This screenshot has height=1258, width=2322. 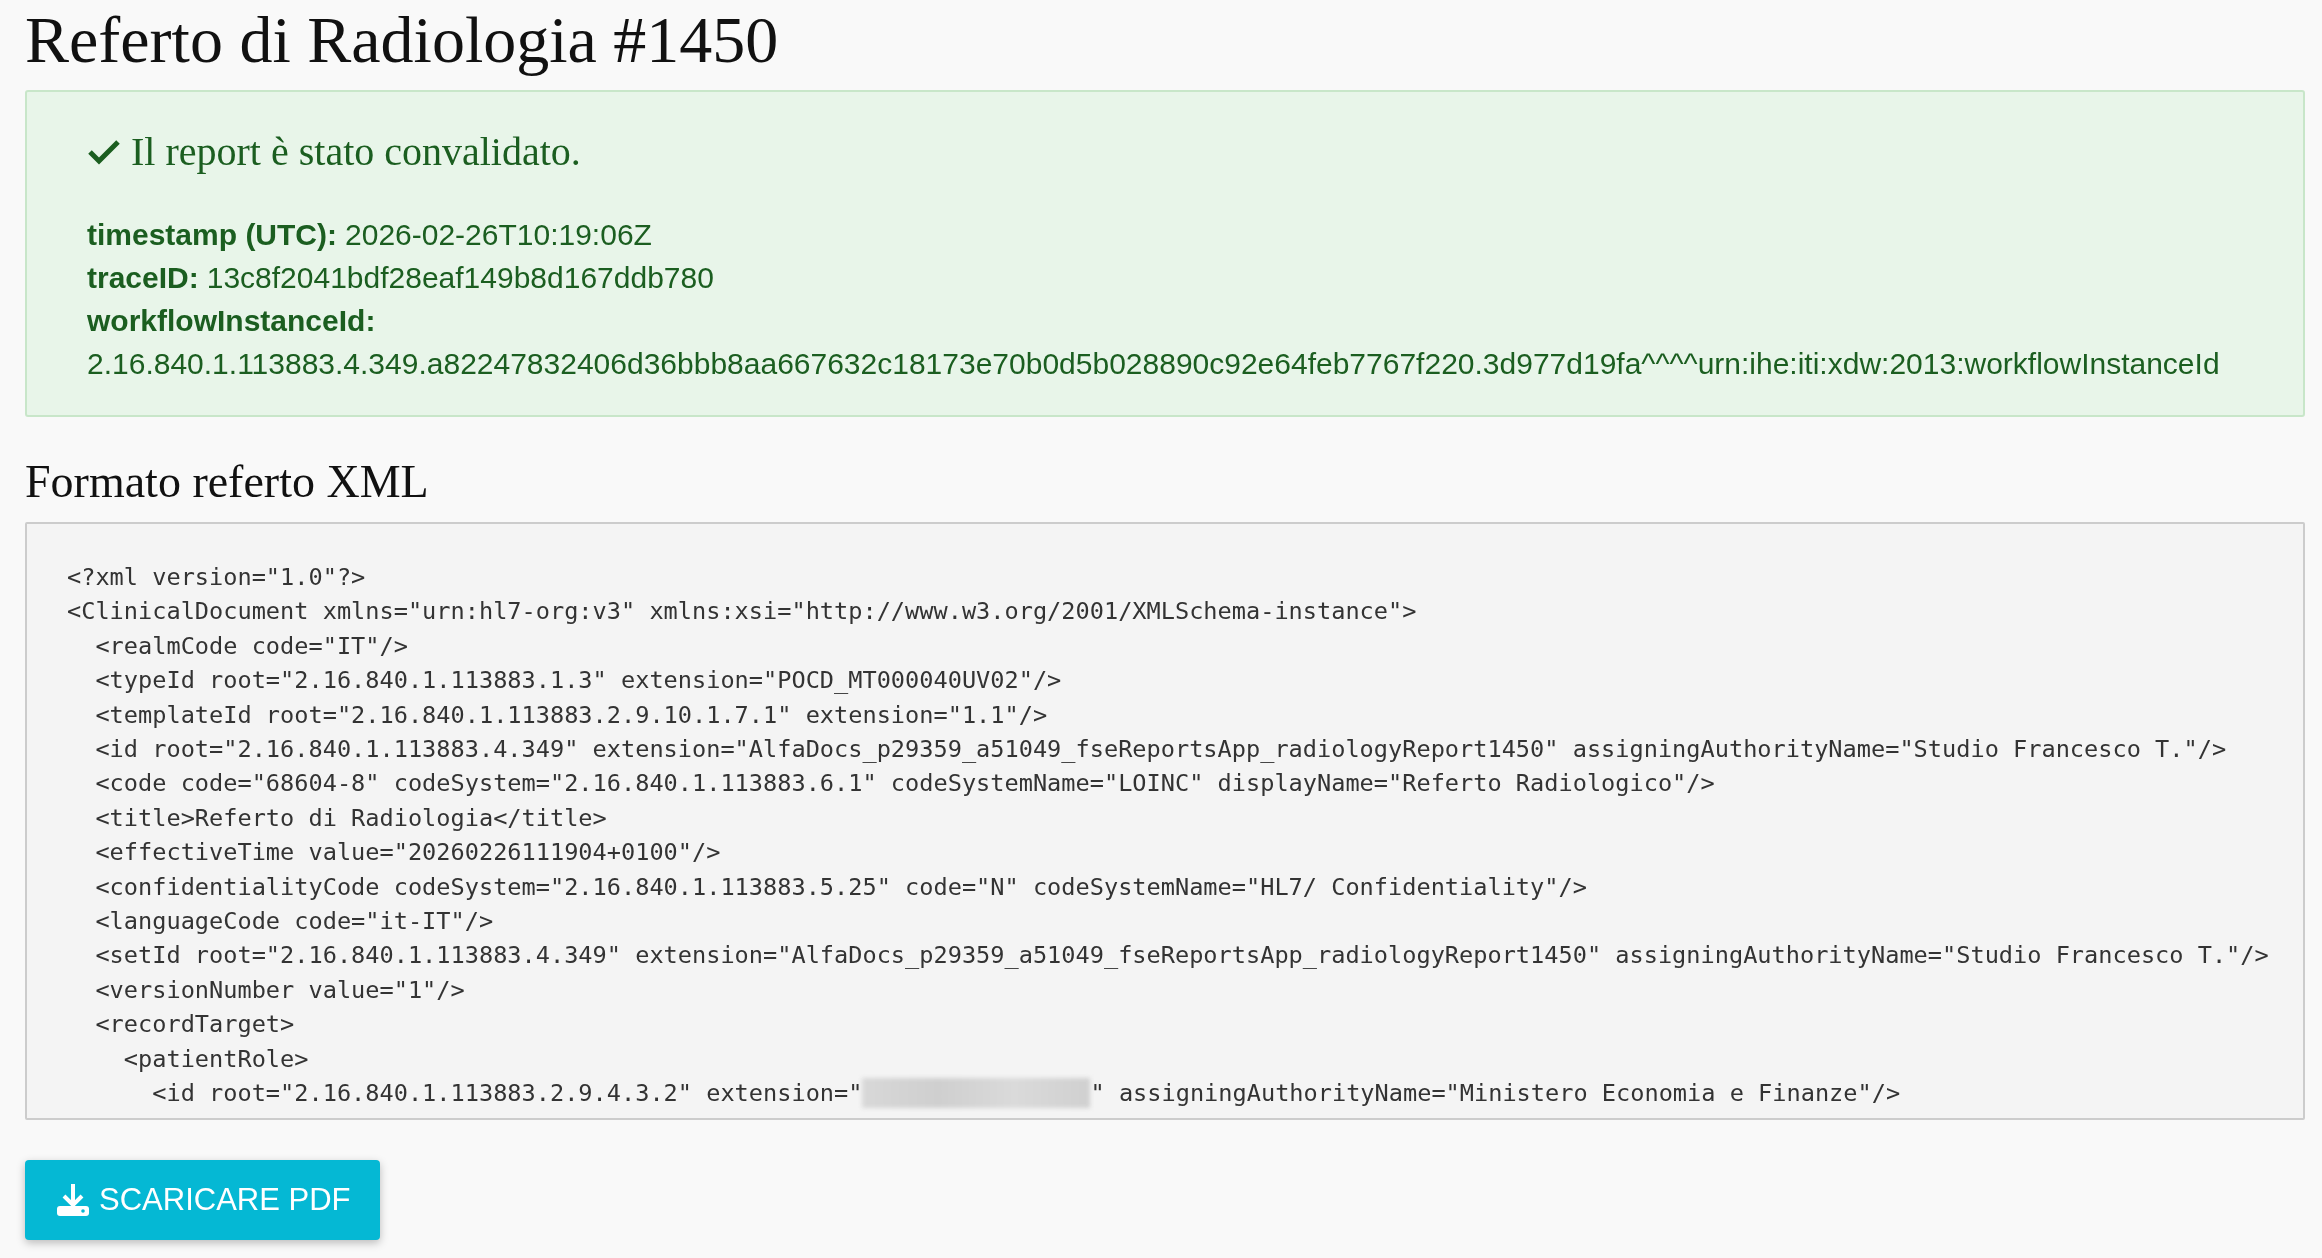 I want to click on section-heading: Formato referto XML, so click(x=227, y=481).